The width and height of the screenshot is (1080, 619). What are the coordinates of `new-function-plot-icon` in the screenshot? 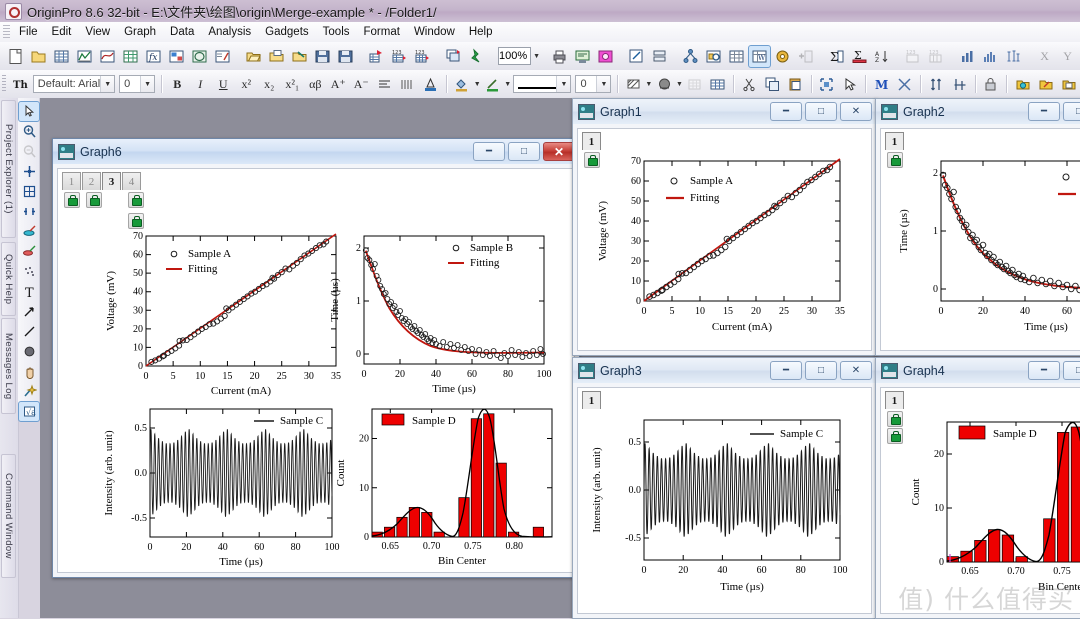 It's located at (107, 56).